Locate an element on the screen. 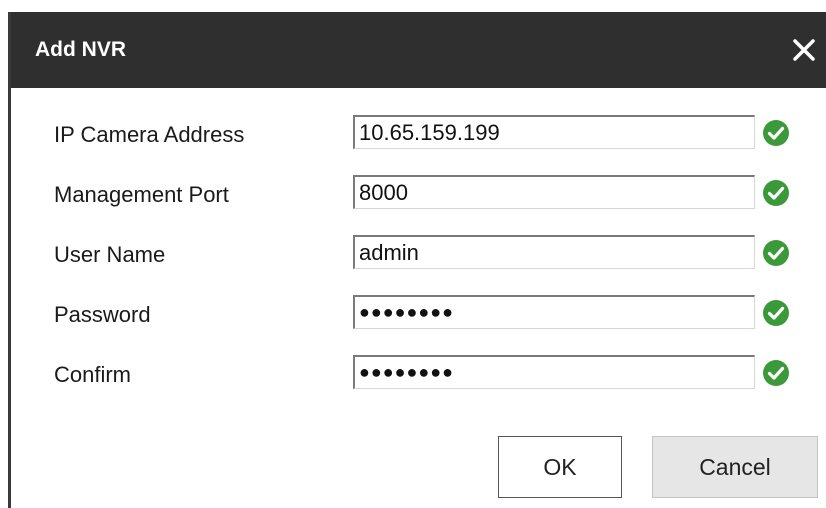 The image size is (826, 508). form-row-management-port: Management Port is located at coordinates (413, 195).